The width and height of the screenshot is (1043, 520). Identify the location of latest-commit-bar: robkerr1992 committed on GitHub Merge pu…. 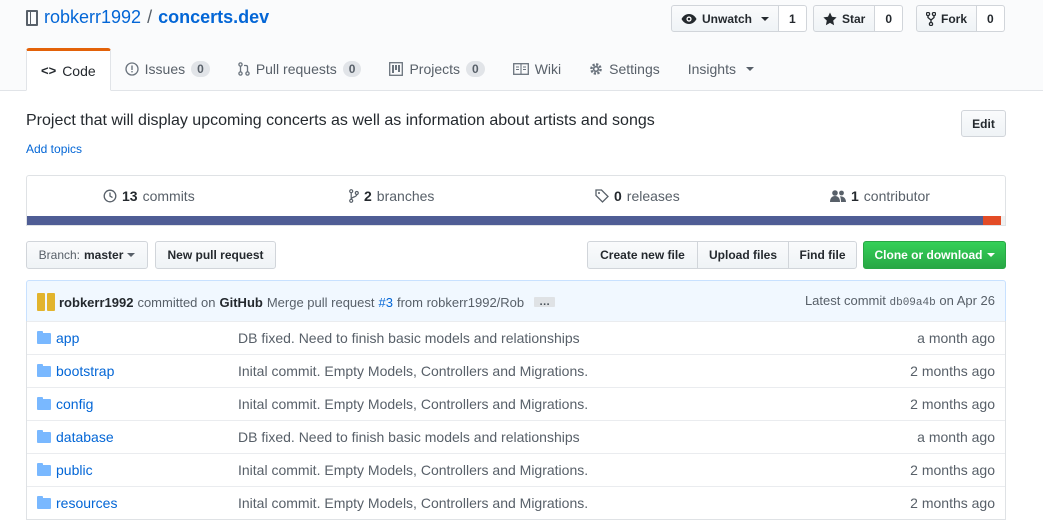
(516, 301).